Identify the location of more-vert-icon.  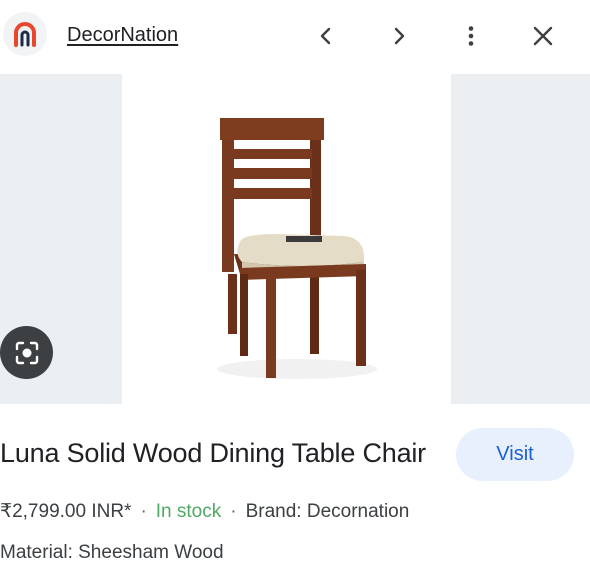
(471, 36).